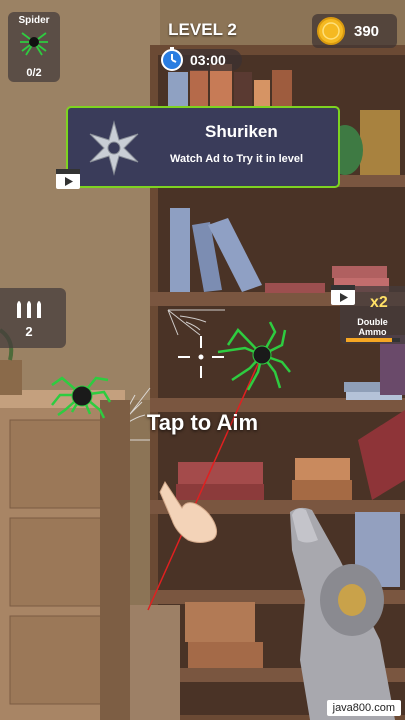 The height and width of the screenshot is (720, 405). Describe the element at coordinates (202, 422) in the screenshot. I see `tap-to-aim-hint: Tap to Aim` at that location.